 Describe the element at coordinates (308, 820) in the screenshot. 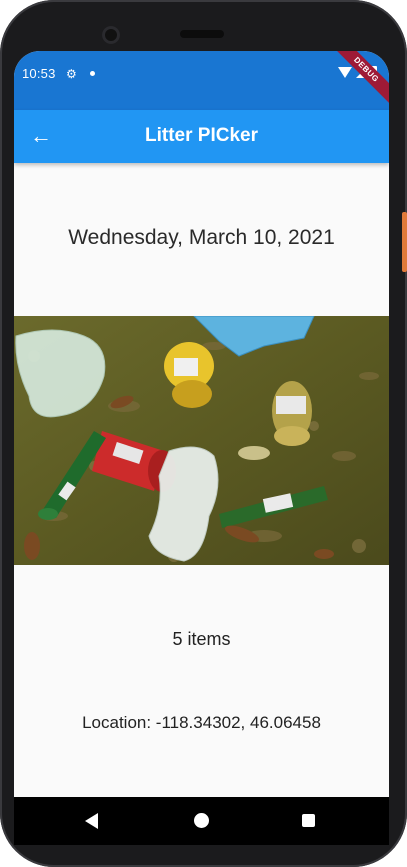

I see `recents-square-icon` at that location.